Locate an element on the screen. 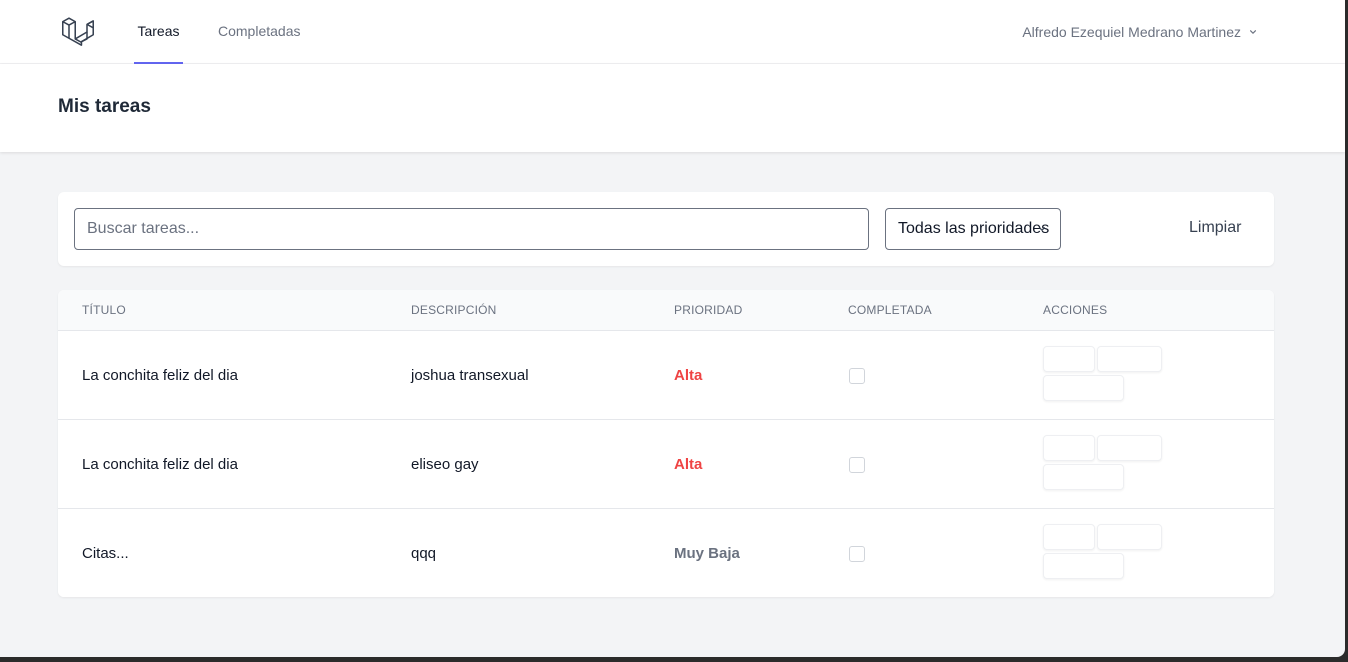  priority-select-value: Todas las prioridades is located at coordinates (974, 228).